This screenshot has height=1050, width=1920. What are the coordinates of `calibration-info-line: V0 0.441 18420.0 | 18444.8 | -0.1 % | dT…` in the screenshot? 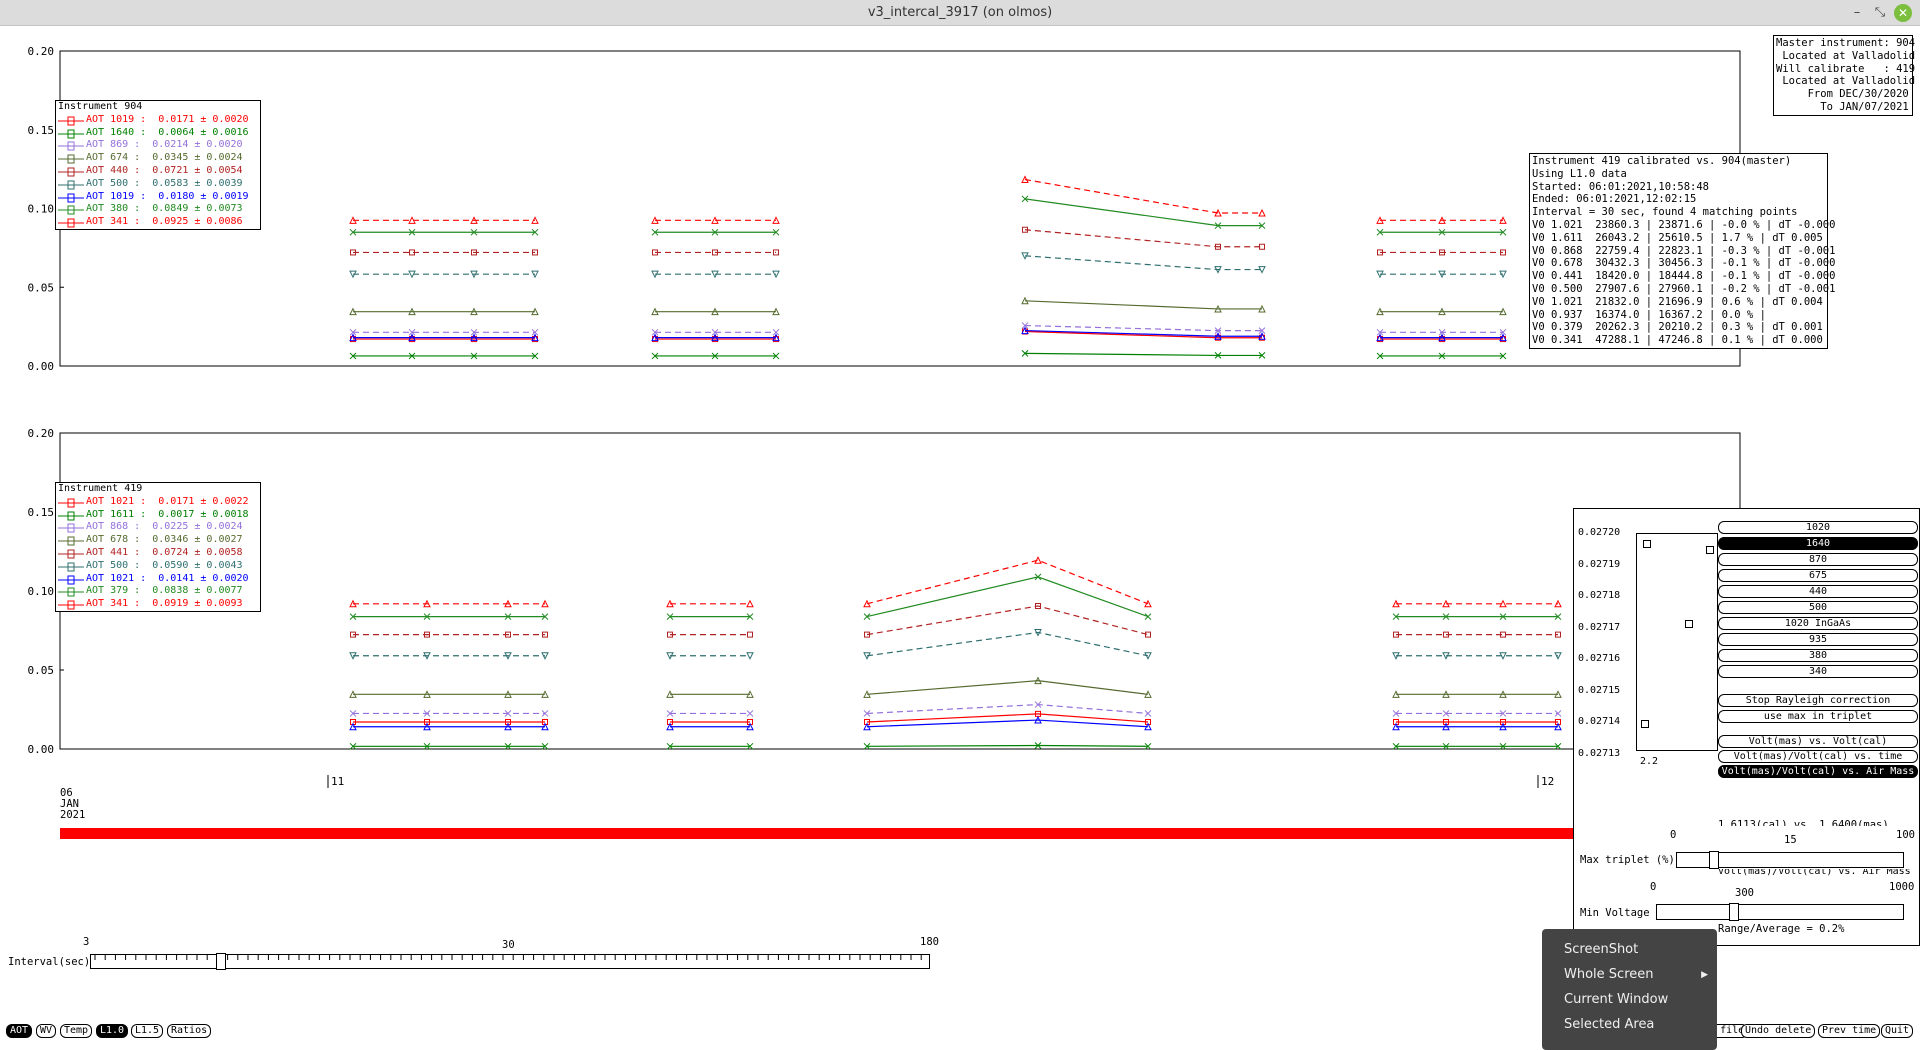 It's located at (1684, 276).